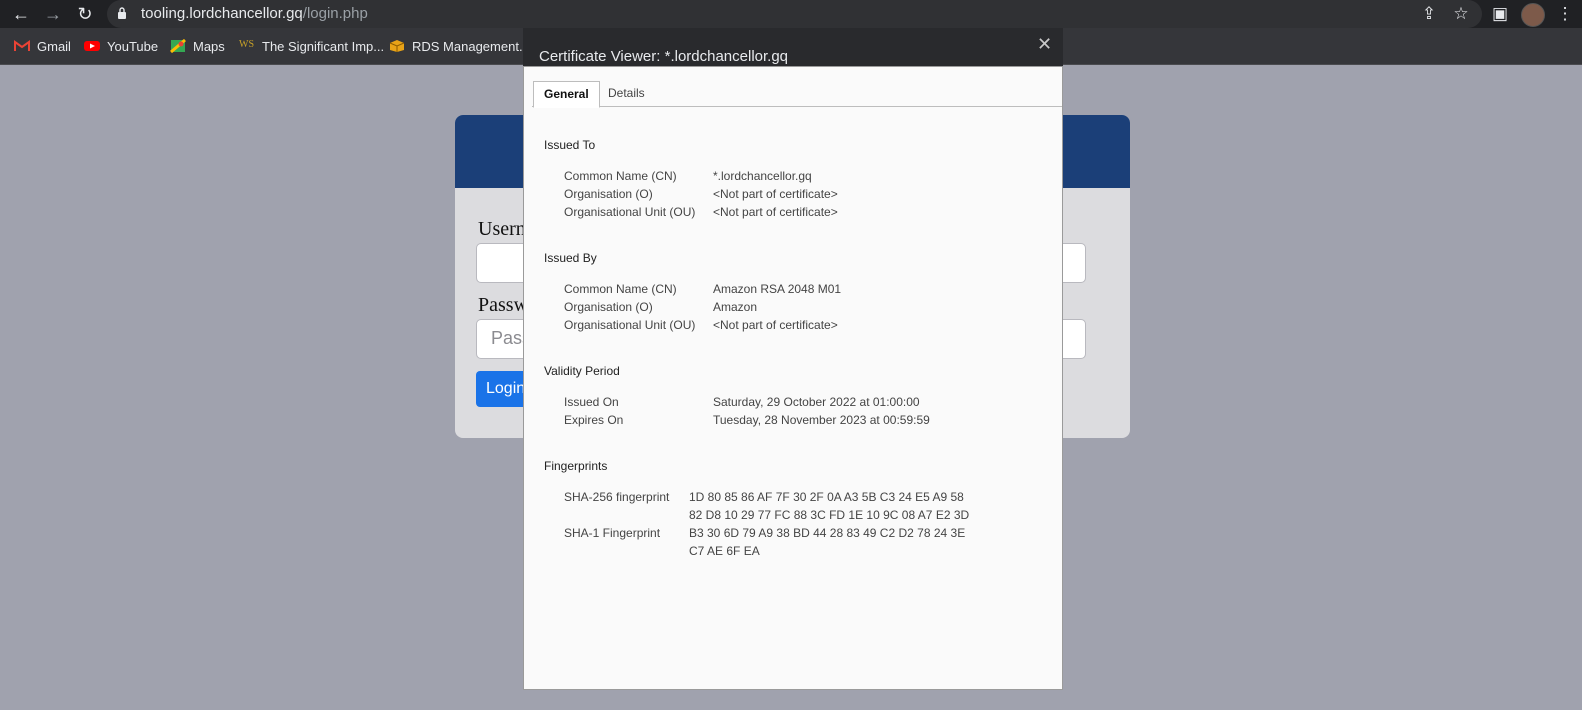 The image size is (1582, 710). Describe the element at coordinates (122, 13) in the screenshot. I see `lock-icon` at that location.